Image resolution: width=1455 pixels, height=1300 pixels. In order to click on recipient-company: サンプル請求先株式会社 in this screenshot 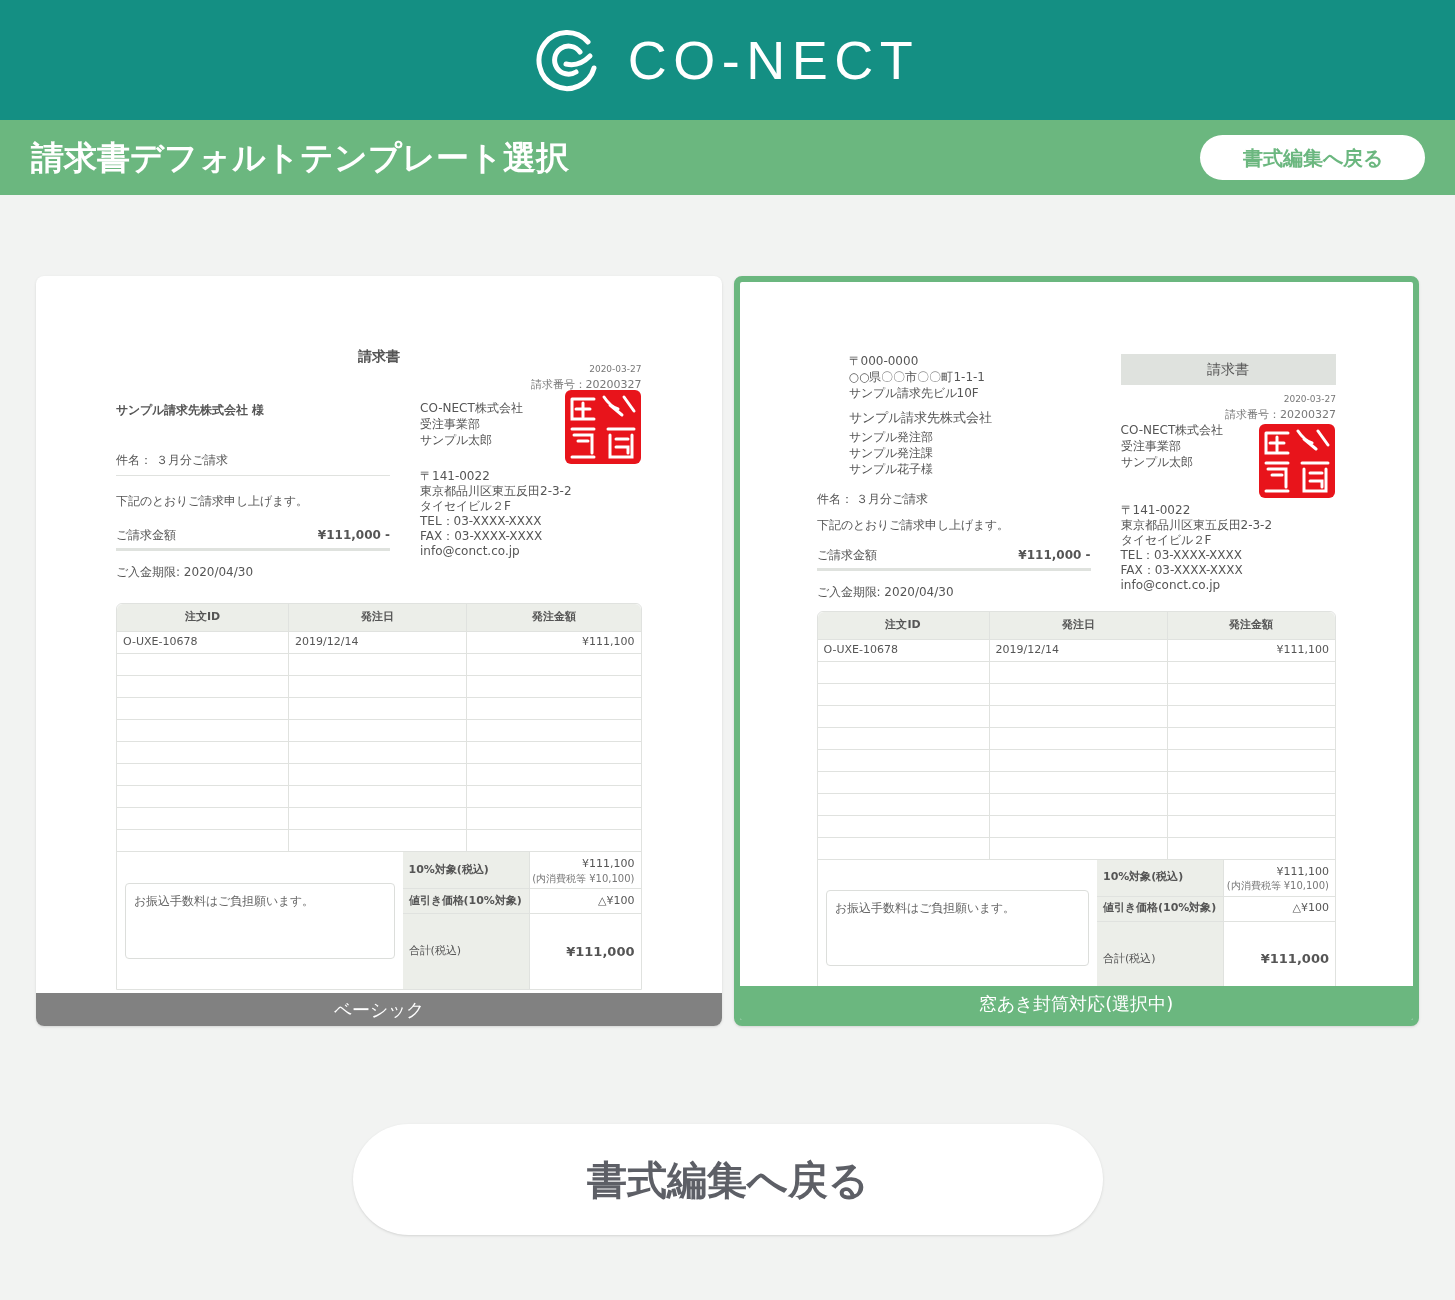, I will do `click(920, 418)`.